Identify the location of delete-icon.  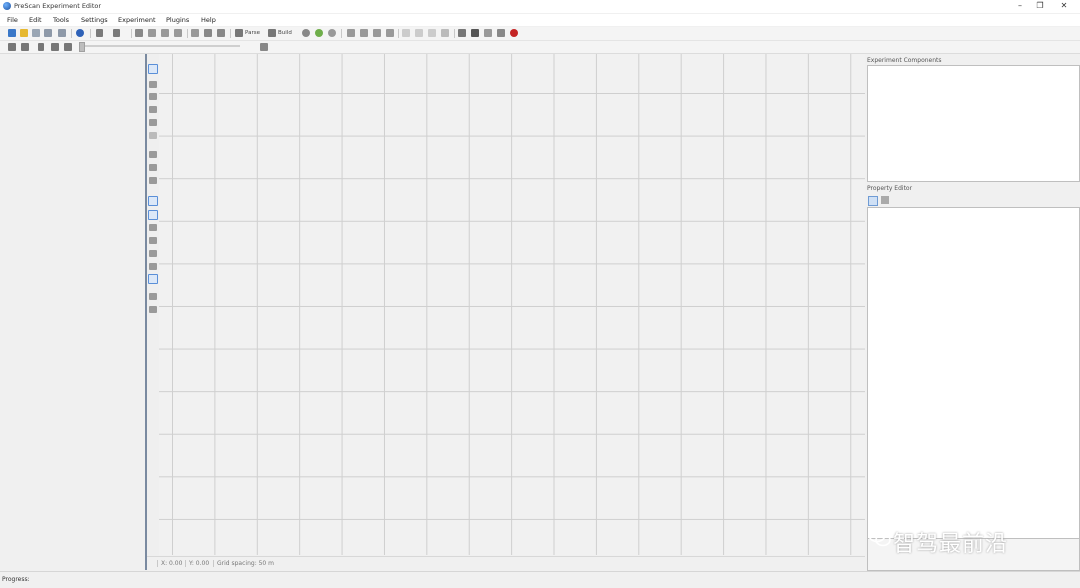
(178, 33).